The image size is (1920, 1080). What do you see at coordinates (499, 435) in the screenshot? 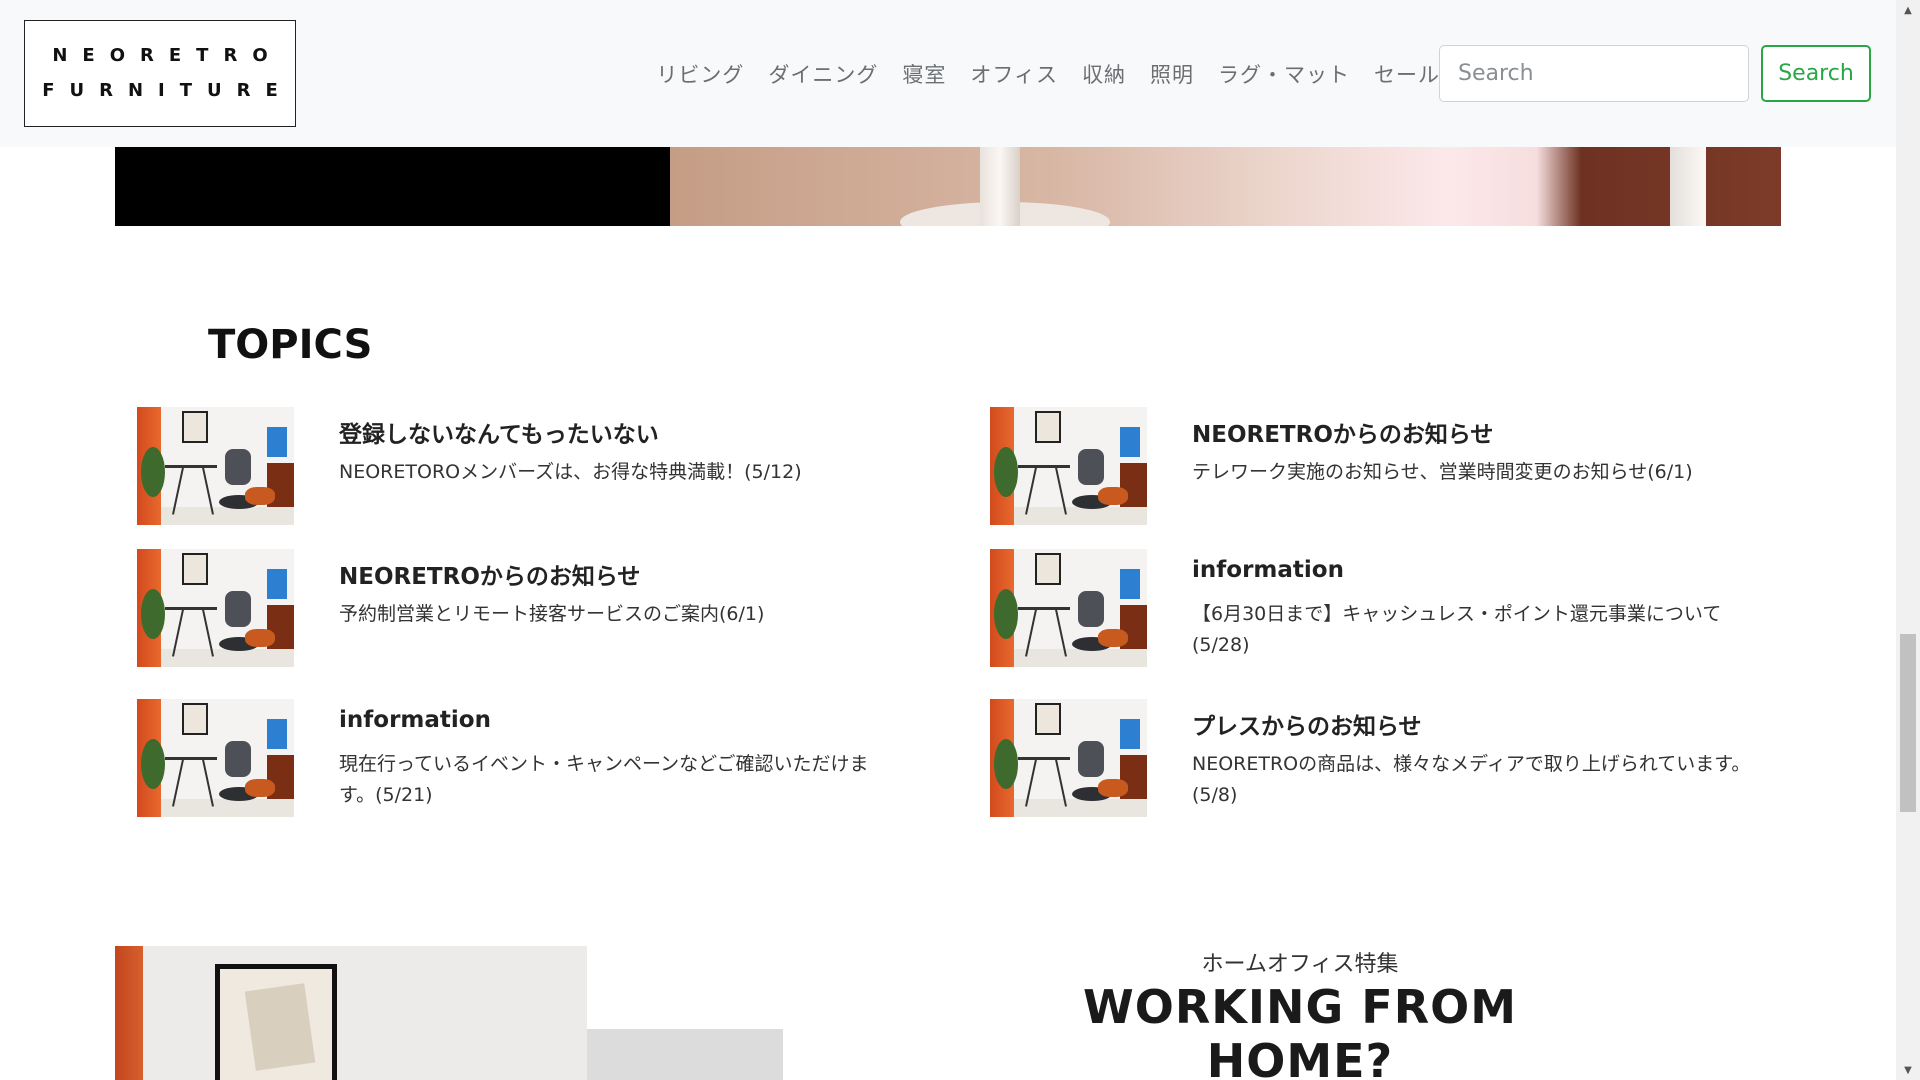
I see `topic-title: 登録しないなんてもったいない` at bounding box center [499, 435].